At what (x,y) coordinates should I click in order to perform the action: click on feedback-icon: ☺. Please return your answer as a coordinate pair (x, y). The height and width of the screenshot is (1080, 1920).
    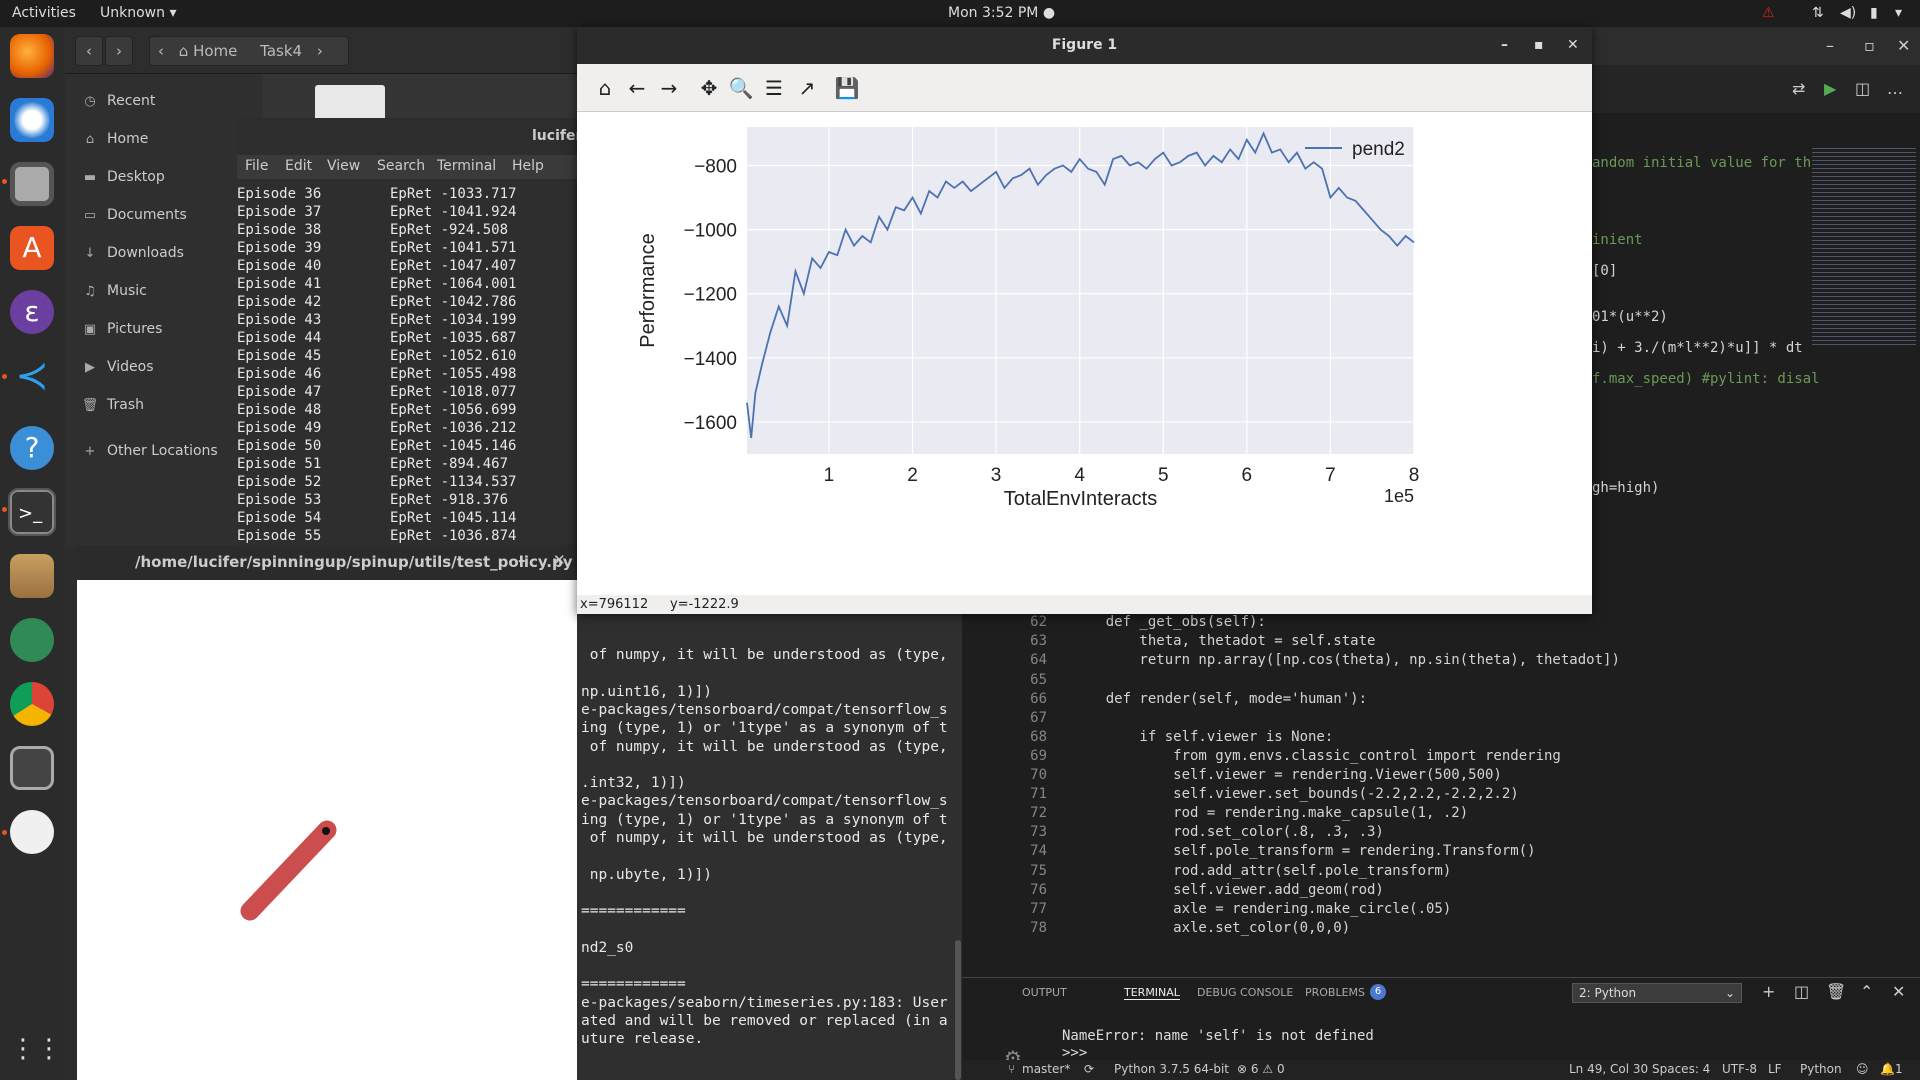
    Looking at the image, I should click on (1862, 1069).